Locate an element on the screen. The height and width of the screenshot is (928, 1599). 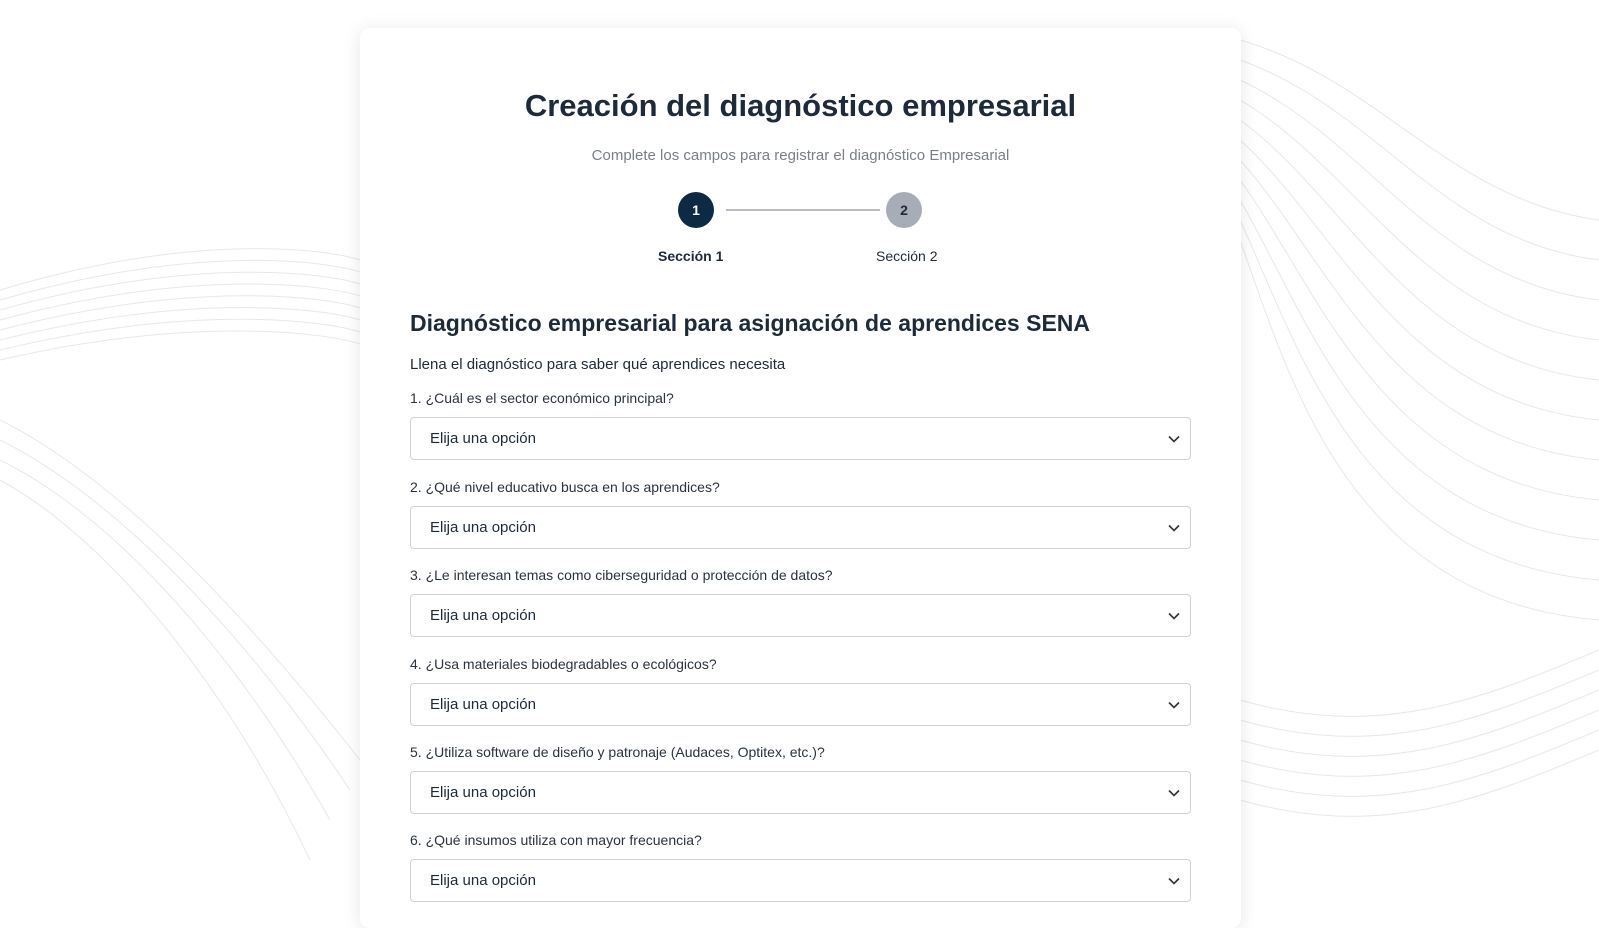
step-2-indicator: 2 is located at coordinates (904, 210).